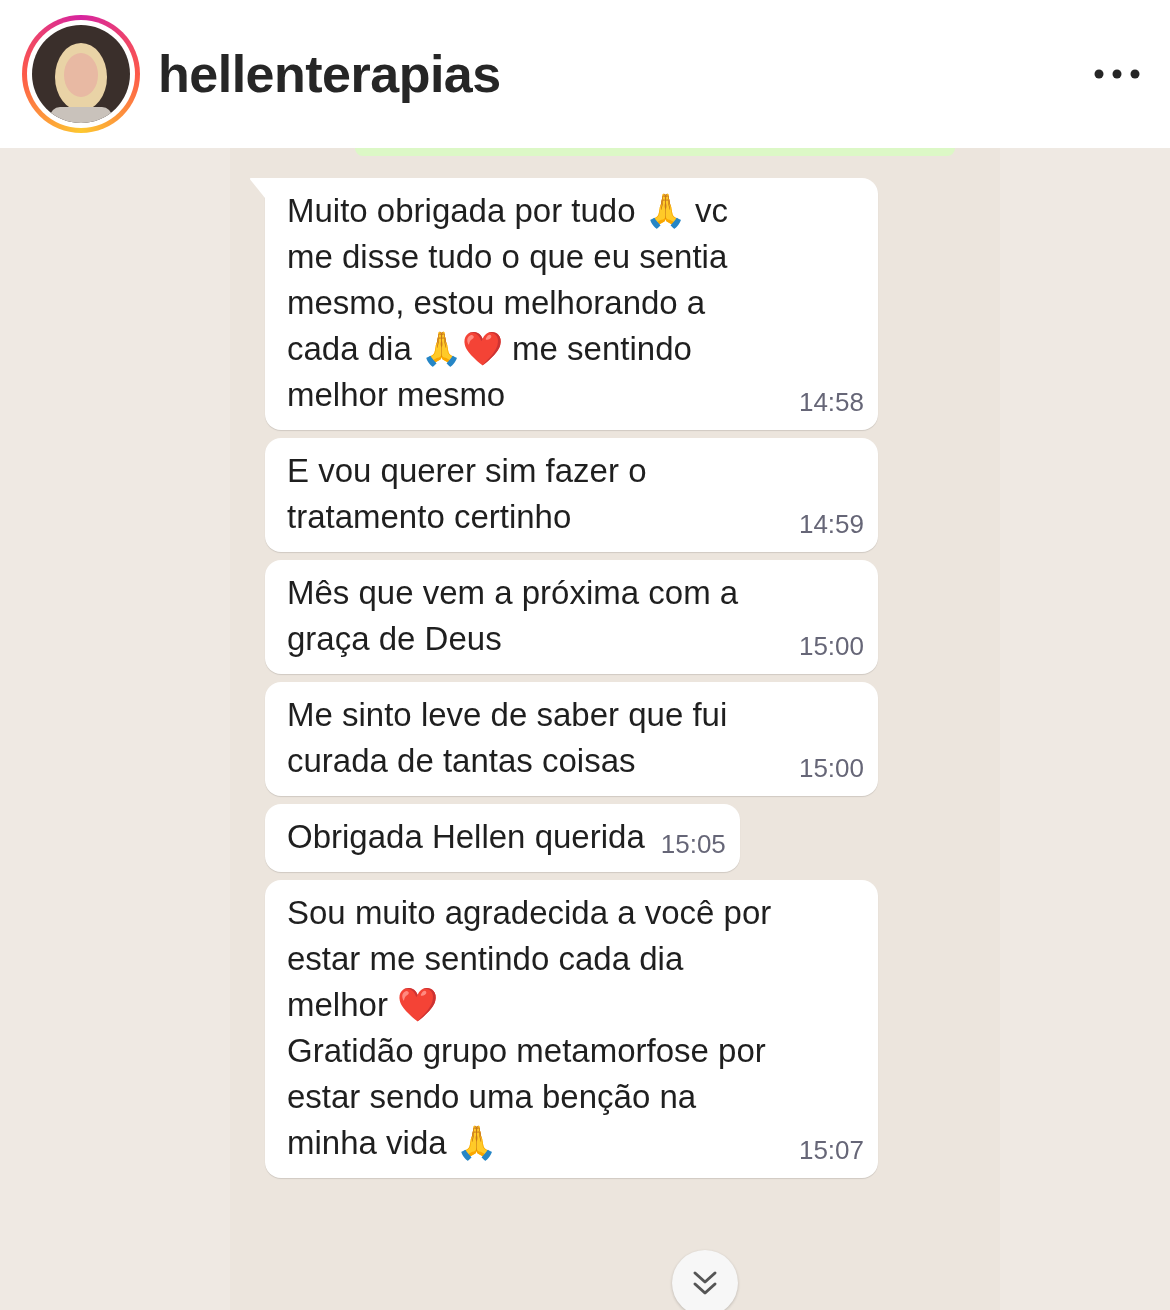 The width and height of the screenshot is (1170, 1310). Describe the element at coordinates (508, 738) in the screenshot. I see `message-text: Me sinto leve de saber que fui curada de tantas coisas` at that location.